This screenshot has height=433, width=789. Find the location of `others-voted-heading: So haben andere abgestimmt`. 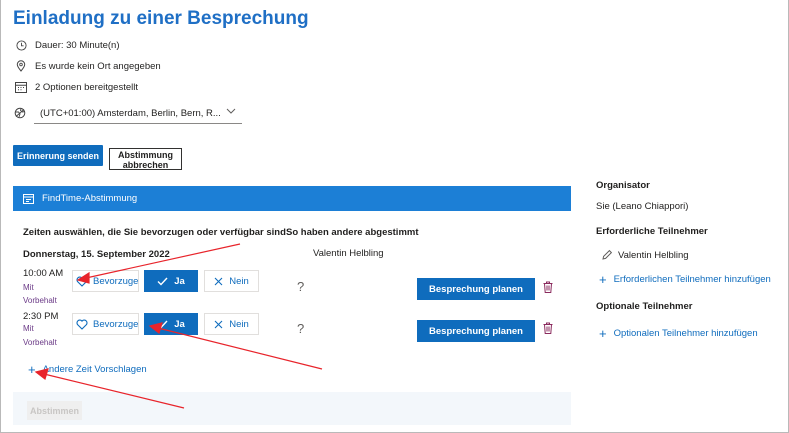

others-voted-heading: So haben andere abgestimmt is located at coordinates (352, 232).